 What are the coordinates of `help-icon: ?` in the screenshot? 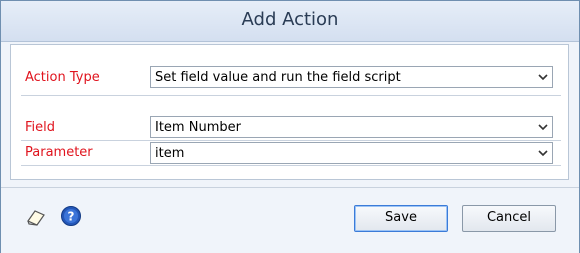 It's located at (71, 216).